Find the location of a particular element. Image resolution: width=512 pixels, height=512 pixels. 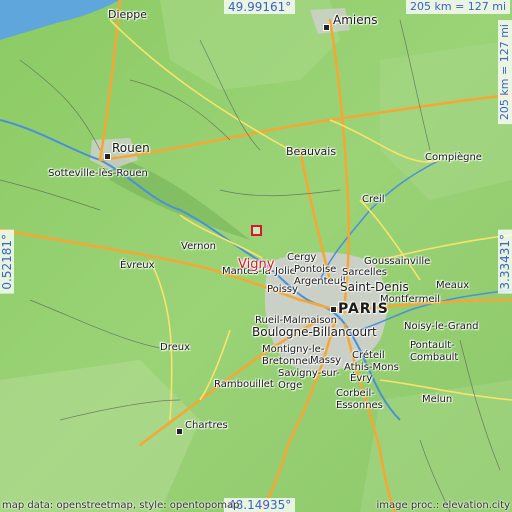

place-chartres: Chartres is located at coordinates (206, 425).